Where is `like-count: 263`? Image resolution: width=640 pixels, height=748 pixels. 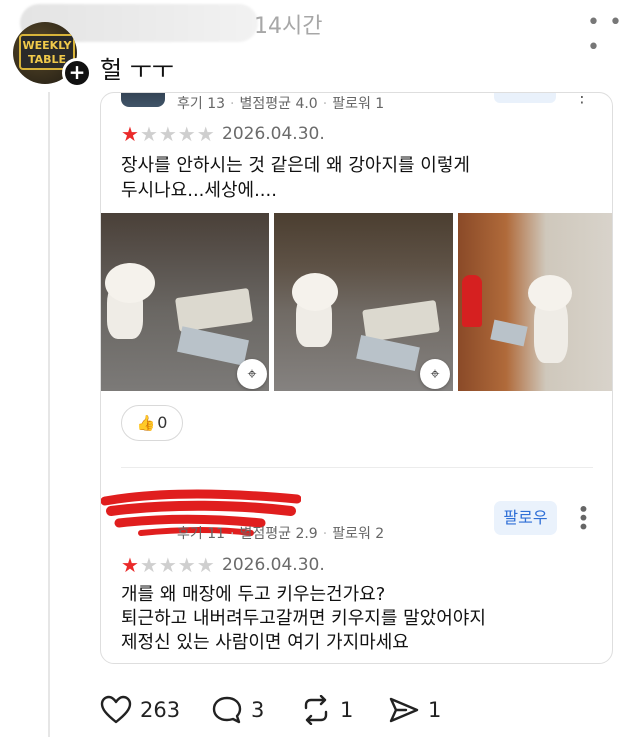 like-count: 263 is located at coordinates (160, 710).